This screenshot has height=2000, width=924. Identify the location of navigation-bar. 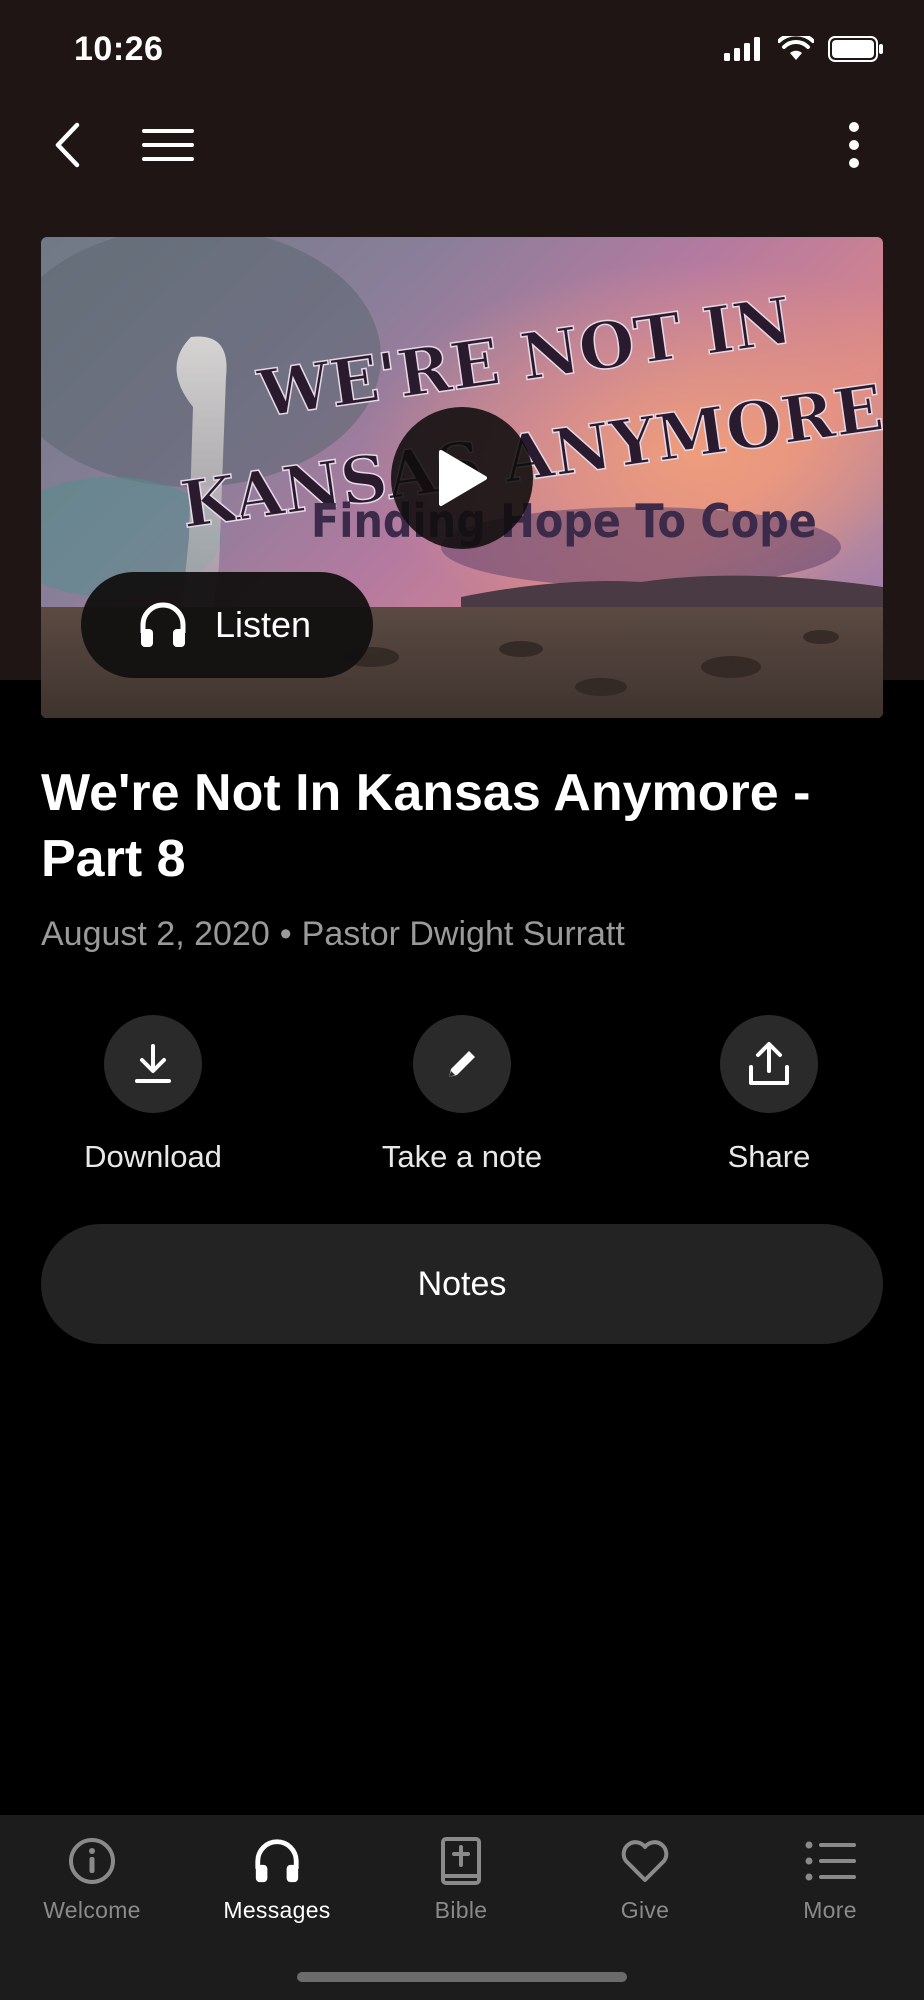
(462, 145).